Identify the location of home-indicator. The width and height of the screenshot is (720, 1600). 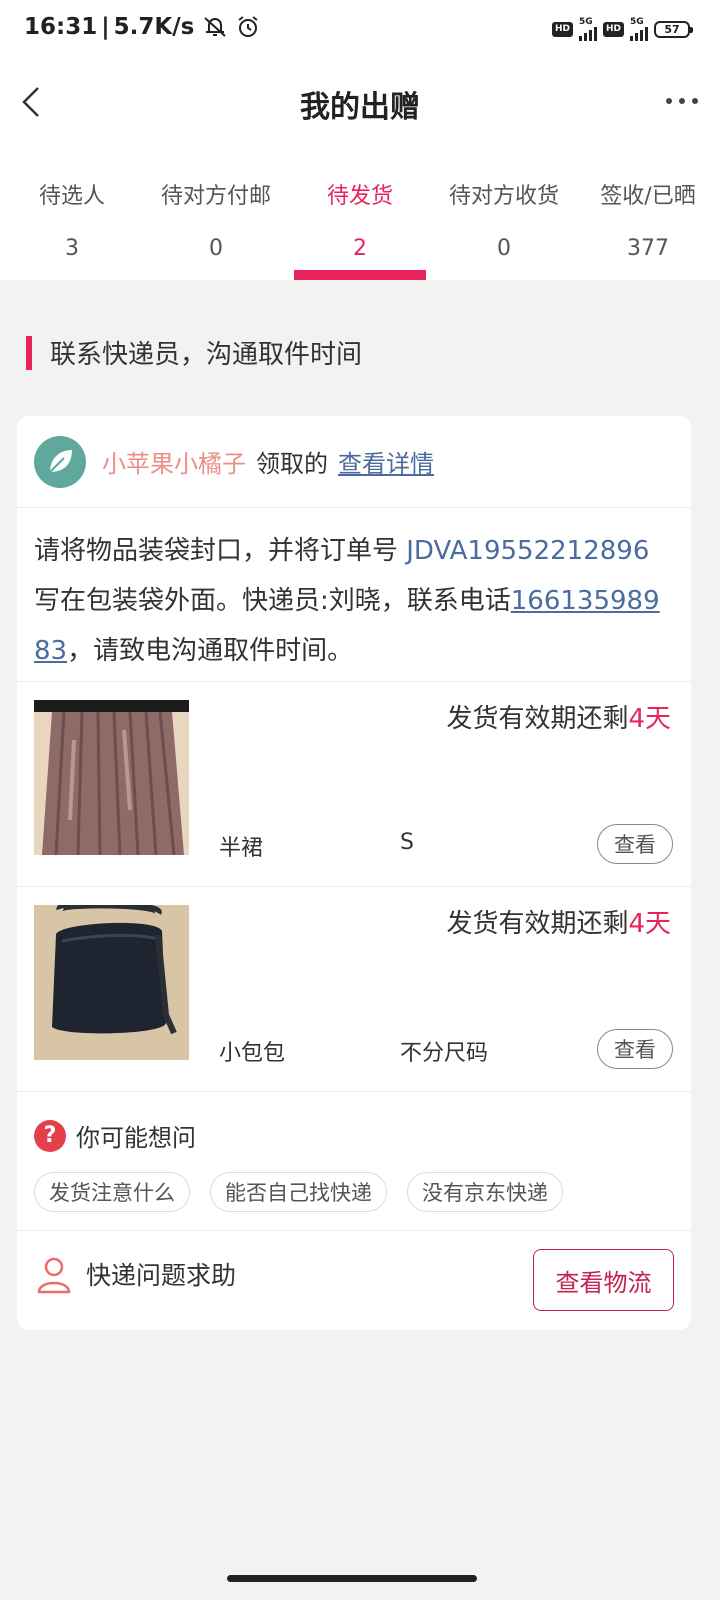
(352, 1578).